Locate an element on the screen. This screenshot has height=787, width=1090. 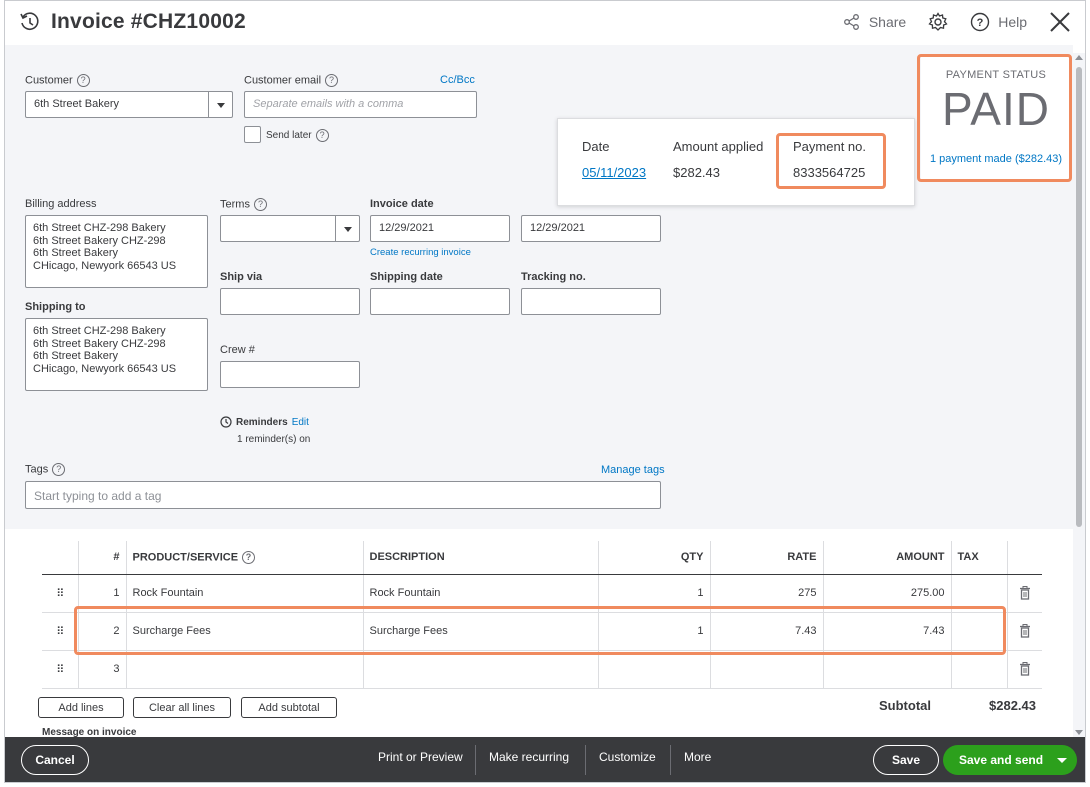
column-amount: AMOUNT is located at coordinates (887, 558).